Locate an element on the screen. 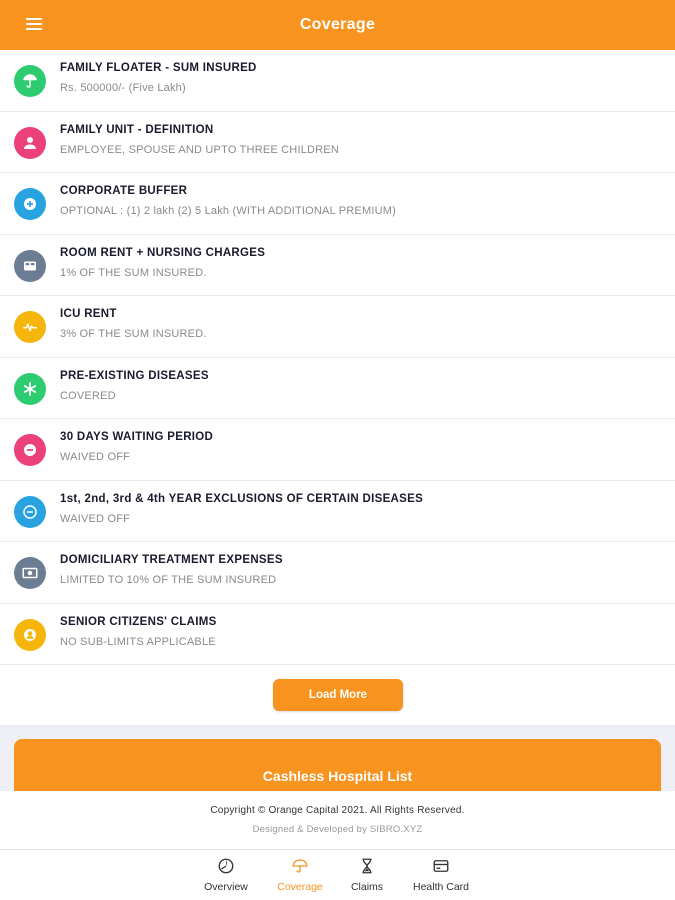  load-more-container: Load More is located at coordinates (337, 695).